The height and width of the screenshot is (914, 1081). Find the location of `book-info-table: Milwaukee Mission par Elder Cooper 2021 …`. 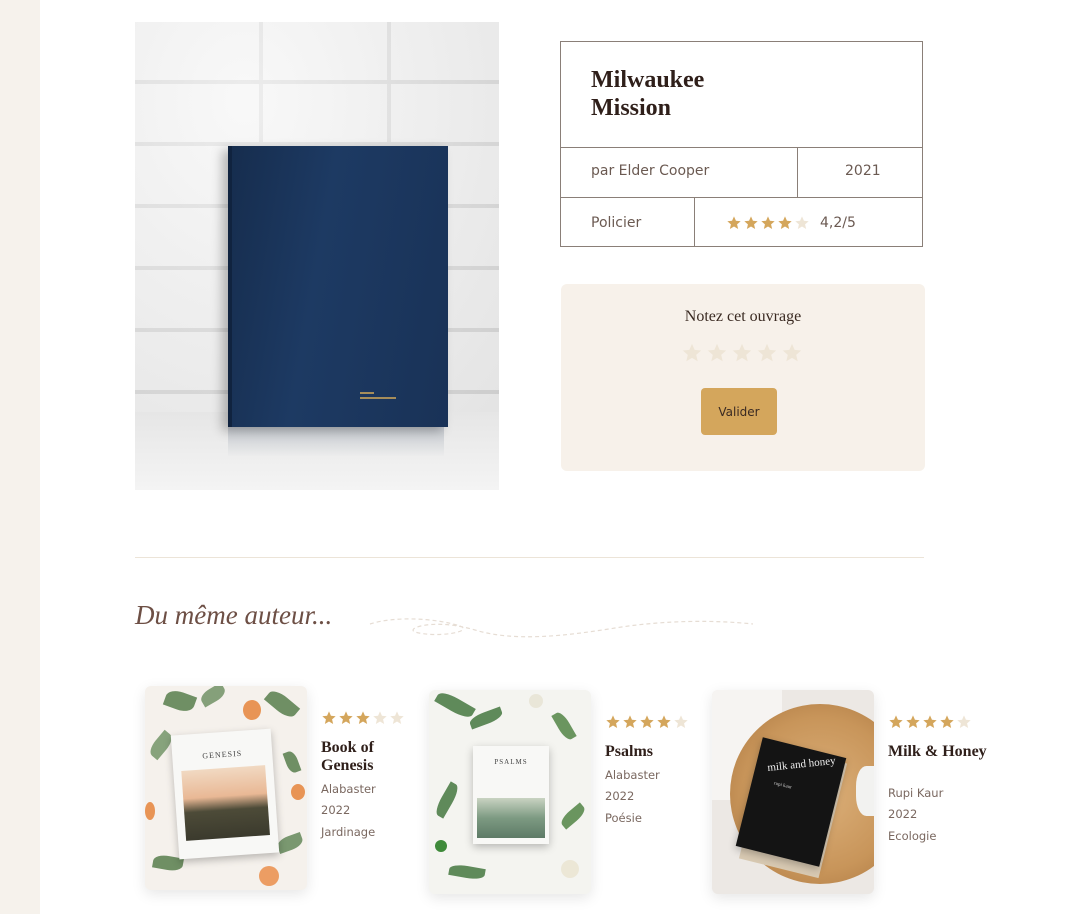

book-info-table: Milwaukee Mission par Elder Cooper 2021 … is located at coordinates (741, 144).